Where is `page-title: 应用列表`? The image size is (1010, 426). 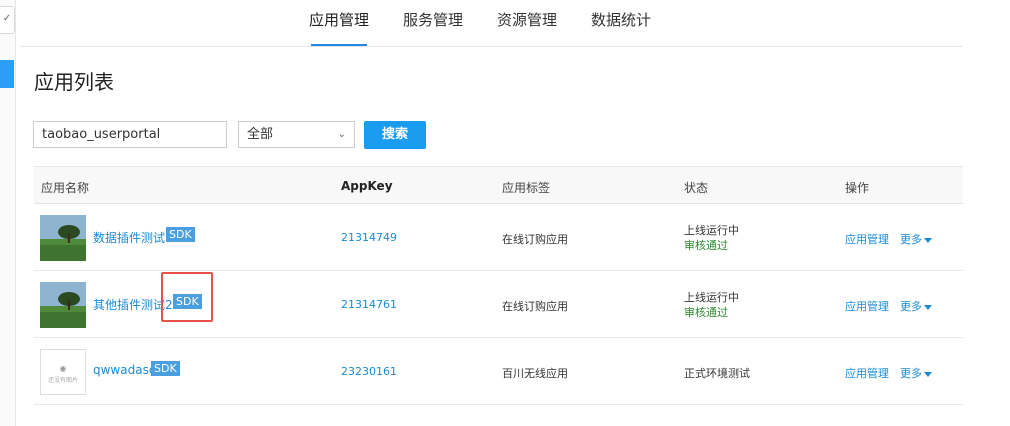
page-title: 应用列表 is located at coordinates (74, 82).